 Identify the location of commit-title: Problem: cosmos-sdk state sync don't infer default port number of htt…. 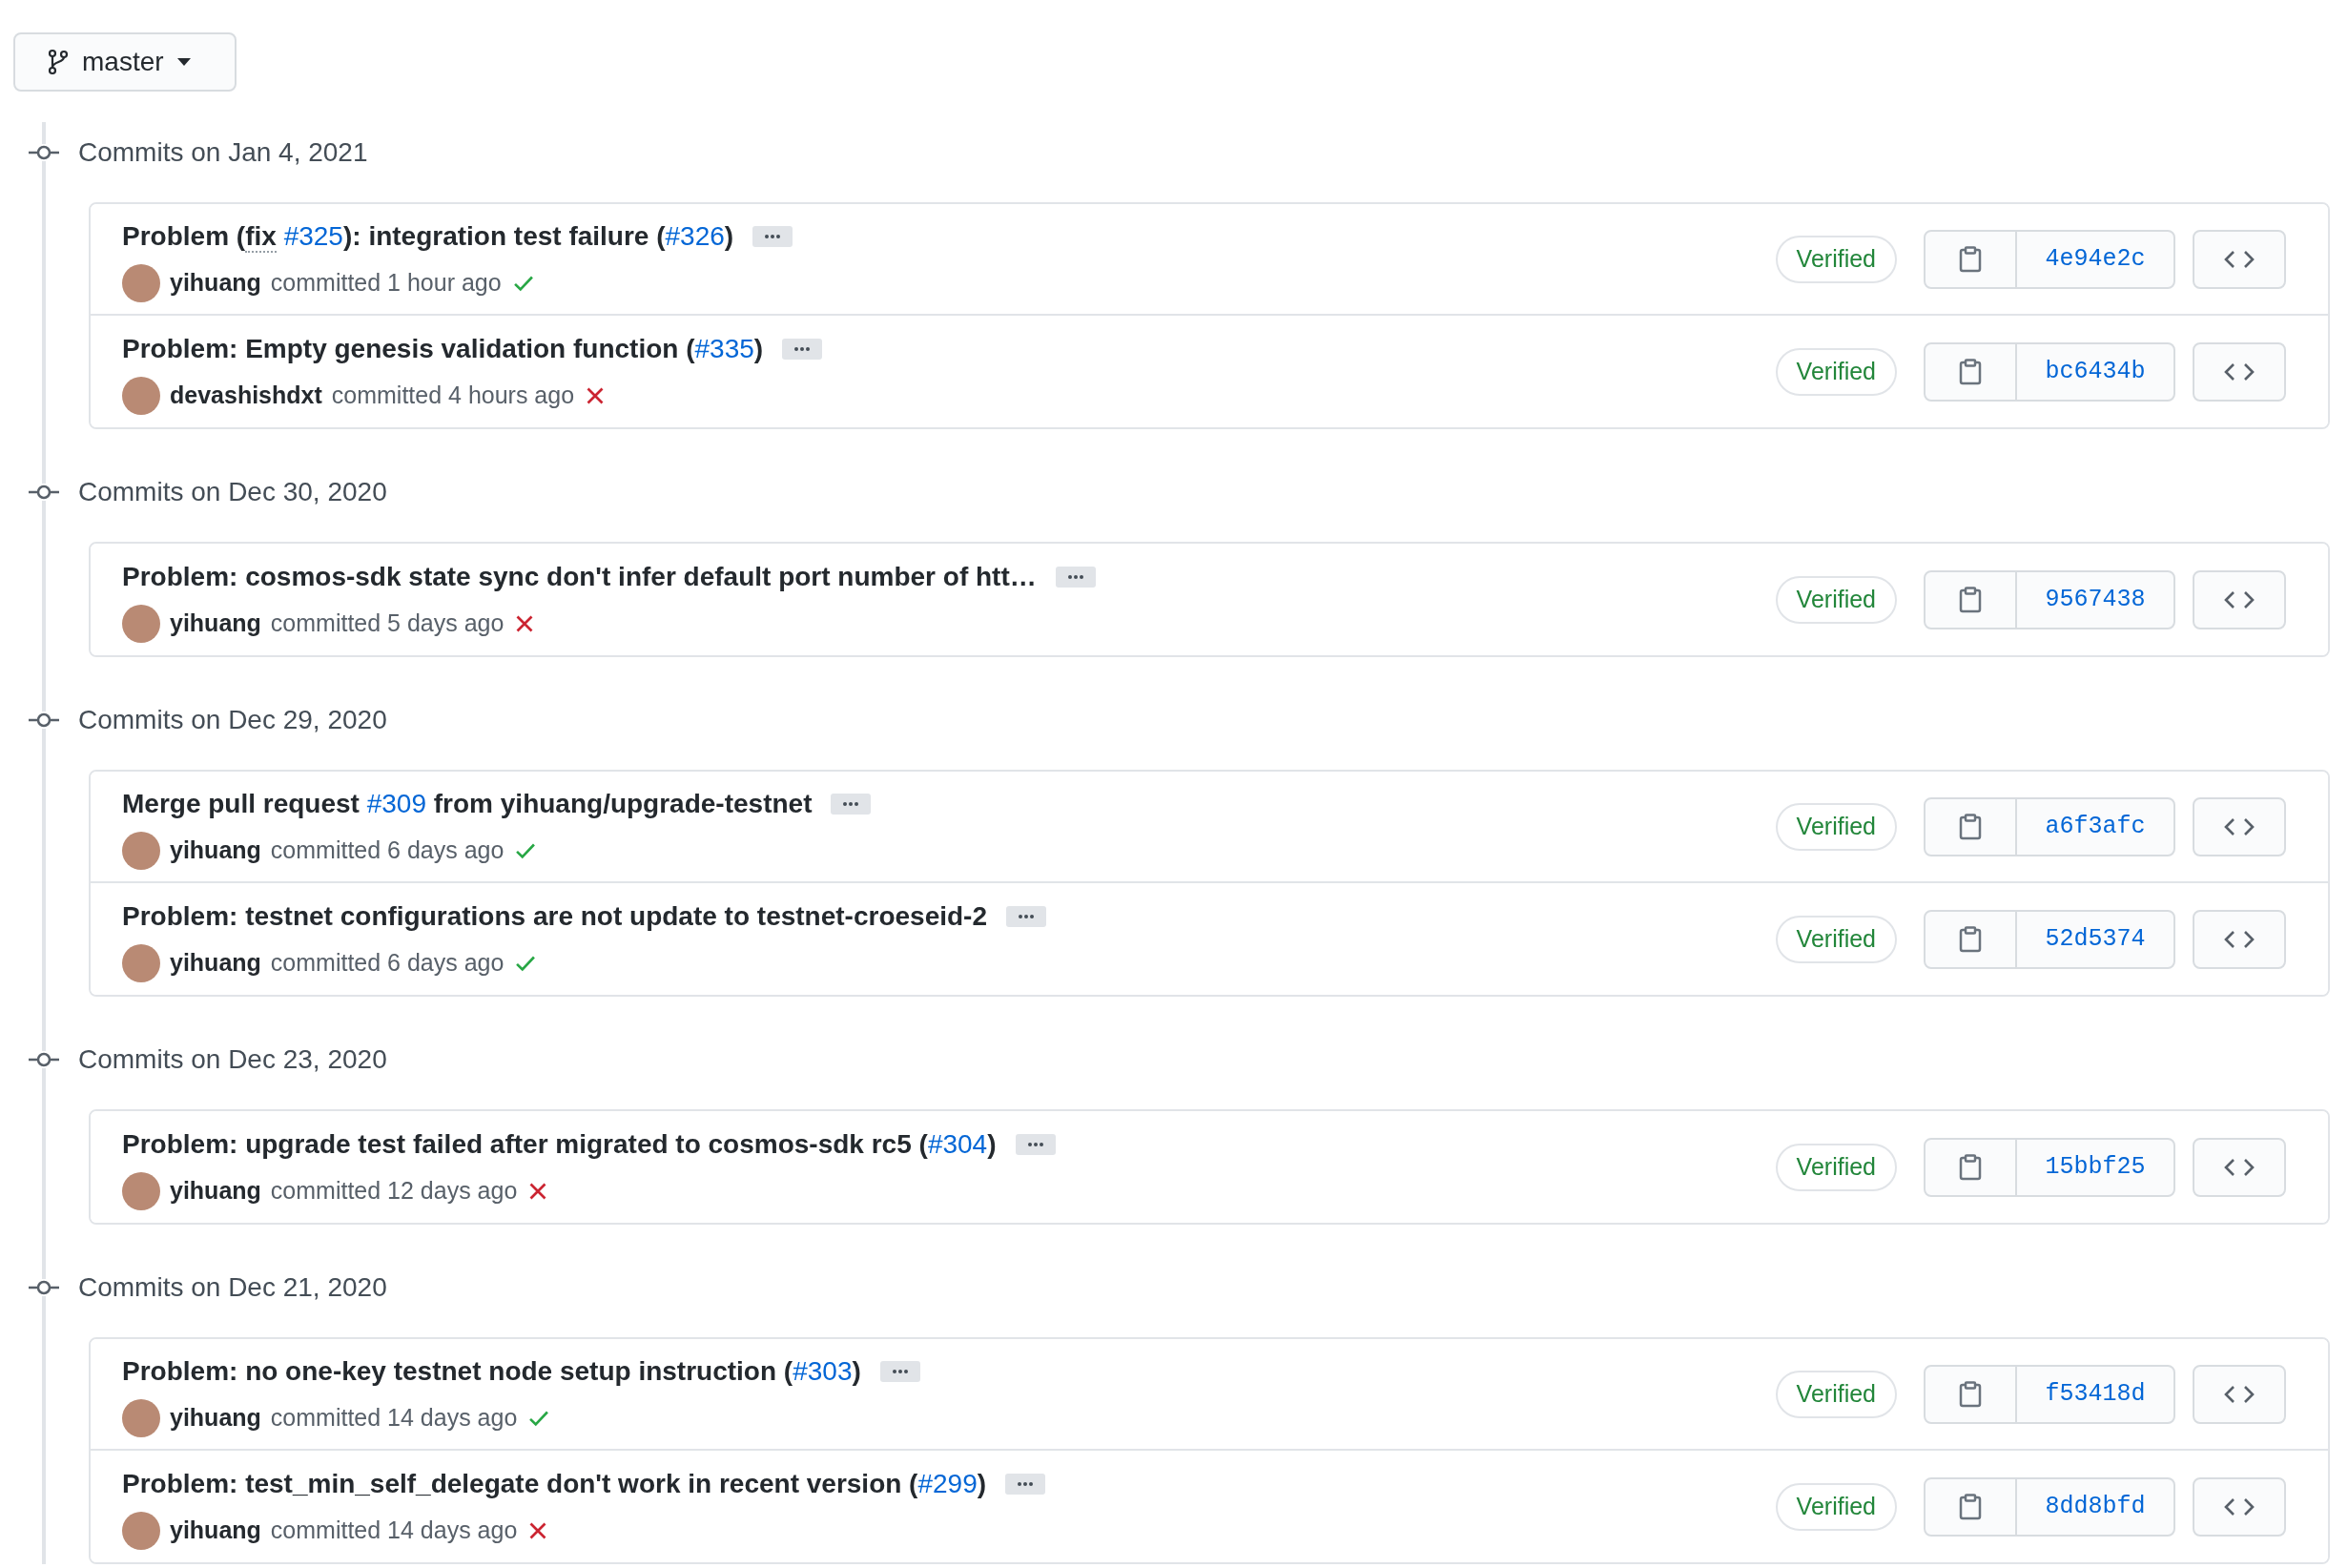
(579, 576).